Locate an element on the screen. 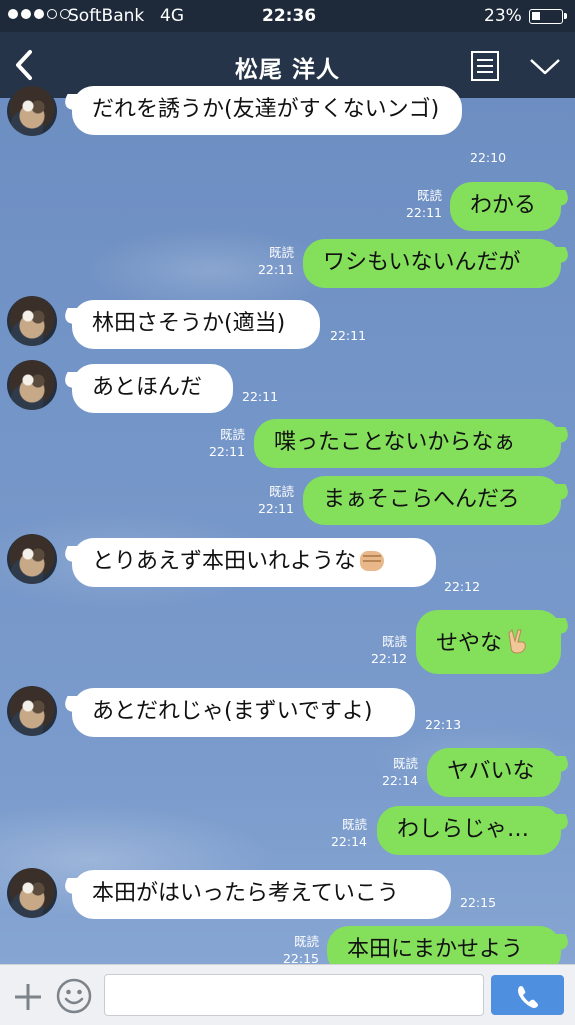  peace-emoji-icon is located at coordinates (518, 641).